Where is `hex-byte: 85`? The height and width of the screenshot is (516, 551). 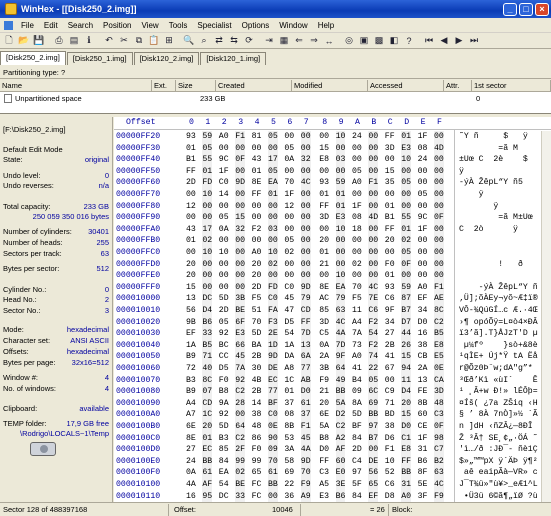
hex-byte: 85 is located at coordinates (324, 311).